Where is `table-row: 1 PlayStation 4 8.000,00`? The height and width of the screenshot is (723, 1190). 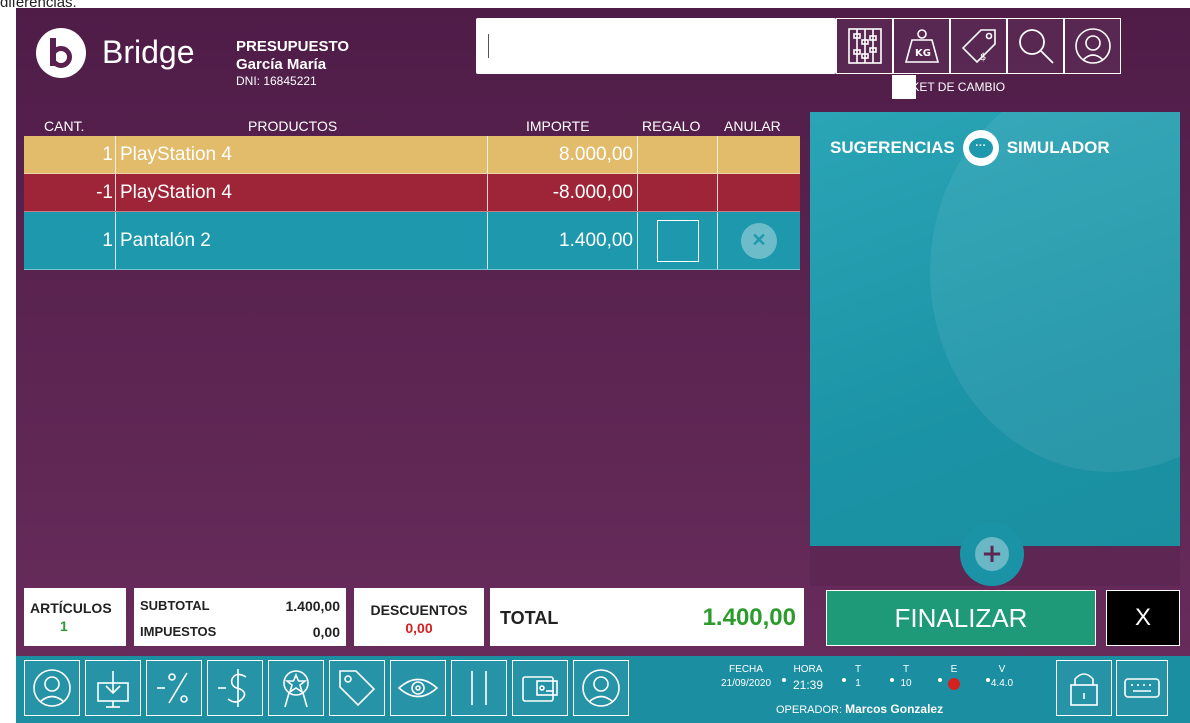 table-row: 1 PlayStation 4 8.000,00 is located at coordinates (412, 155).